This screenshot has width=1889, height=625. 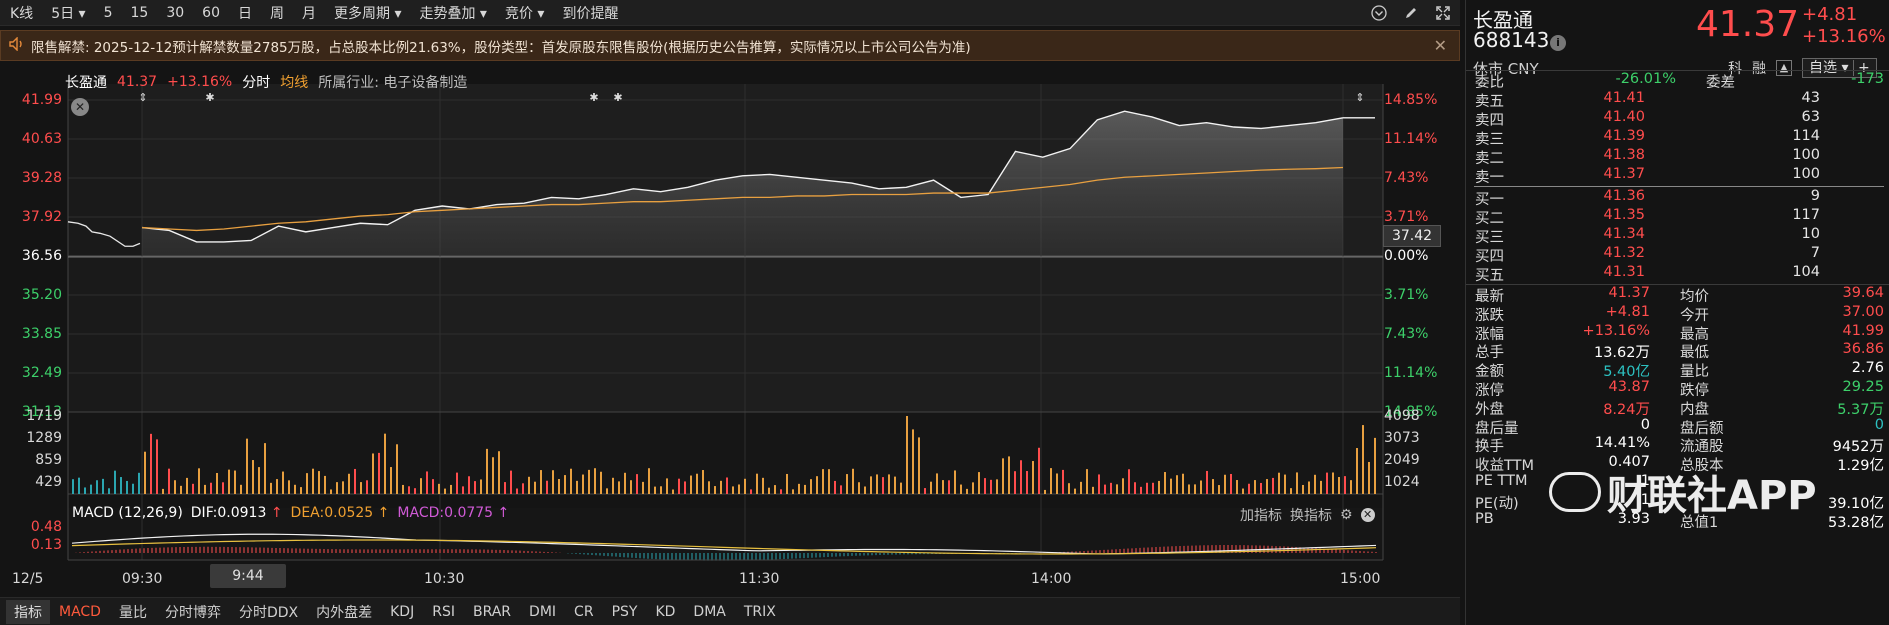 What do you see at coordinates (452, 13) in the screenshot?
I see `overlay-dropdown: 走势叠加 ▾` at bounding box center [452, 13].